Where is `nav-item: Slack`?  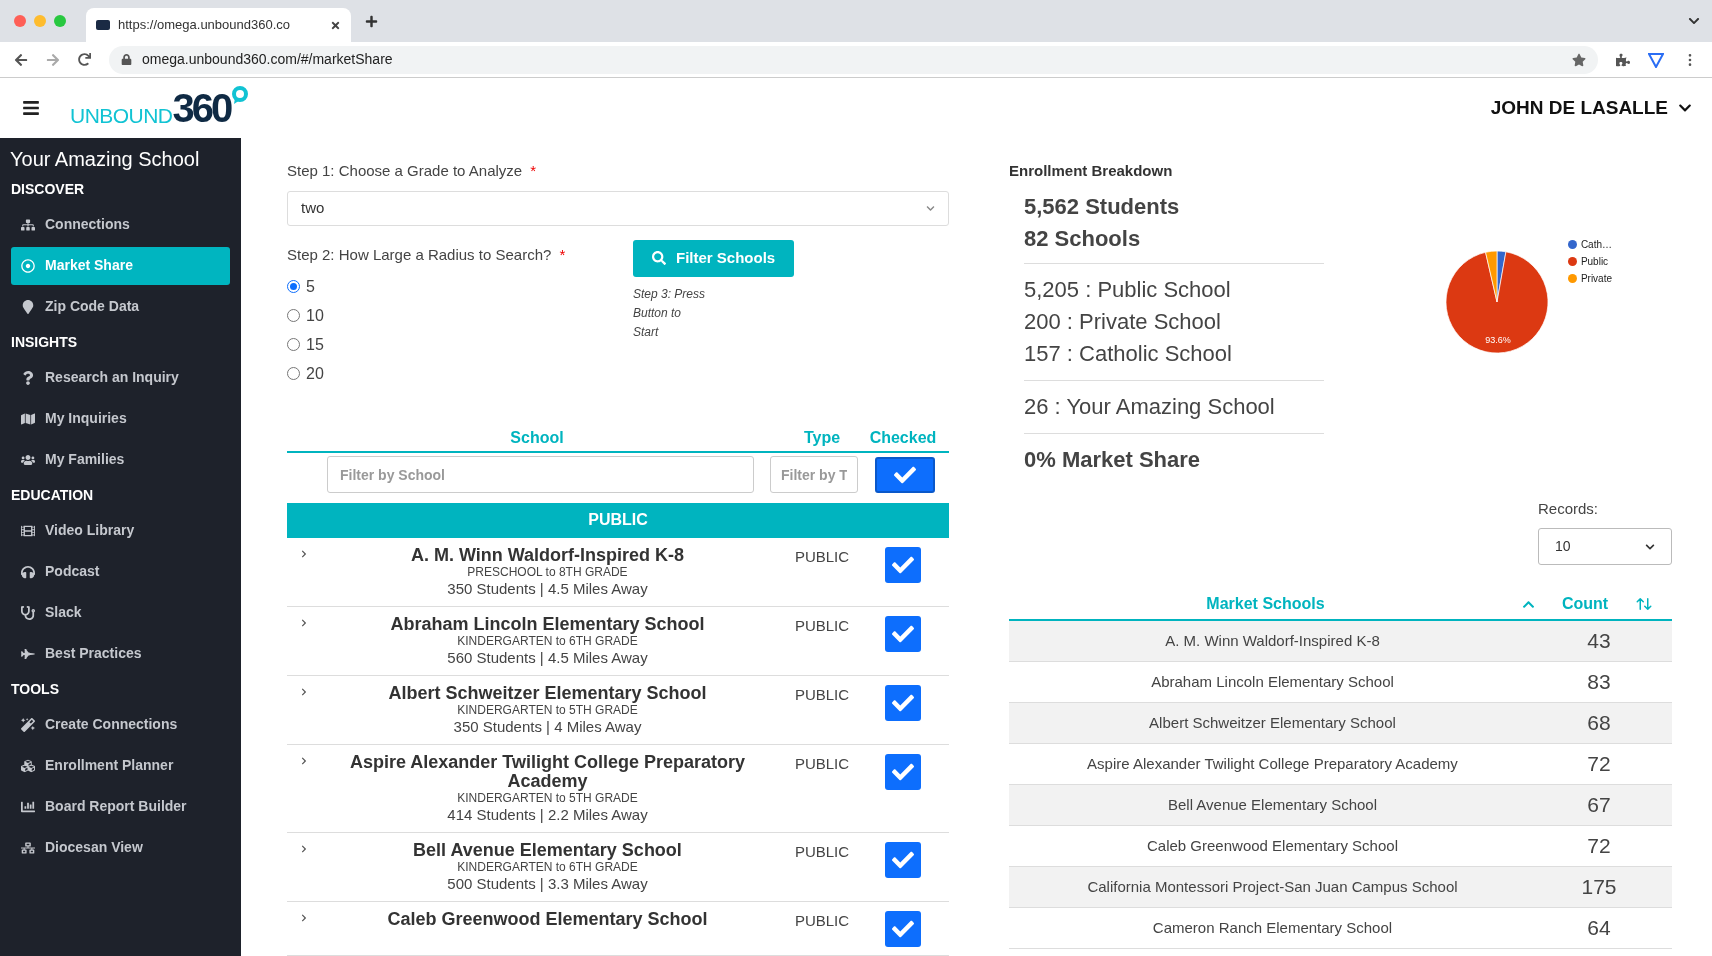 nav-item: Slack is located at coordinates (120, 612).